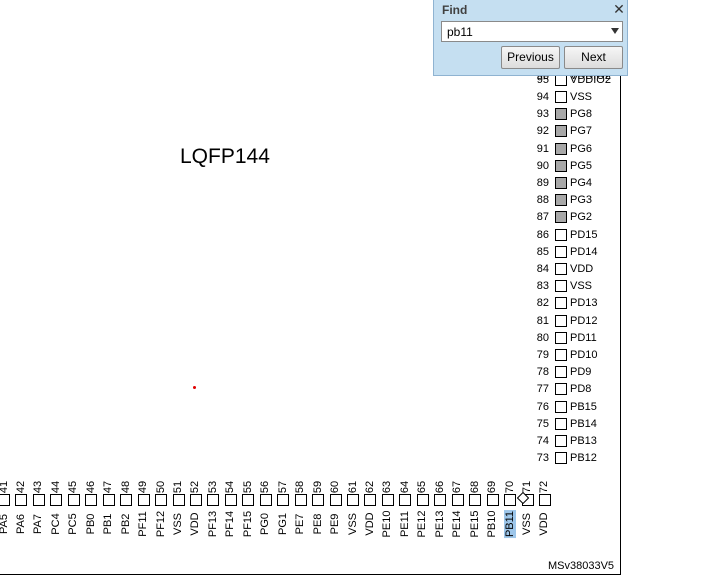  Describe the element at coordinates (572, 407) in the screenshot. I see `right-pin-76: 76 PB15` at that location.